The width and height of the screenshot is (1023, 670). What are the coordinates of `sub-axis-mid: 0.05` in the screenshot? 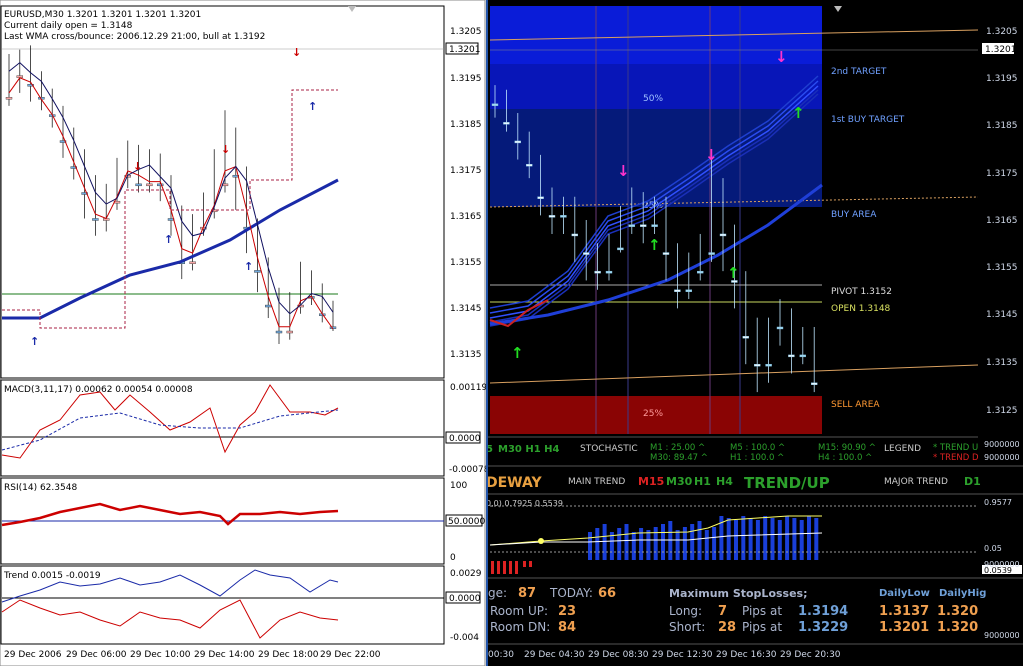 It's located at (993, 548).